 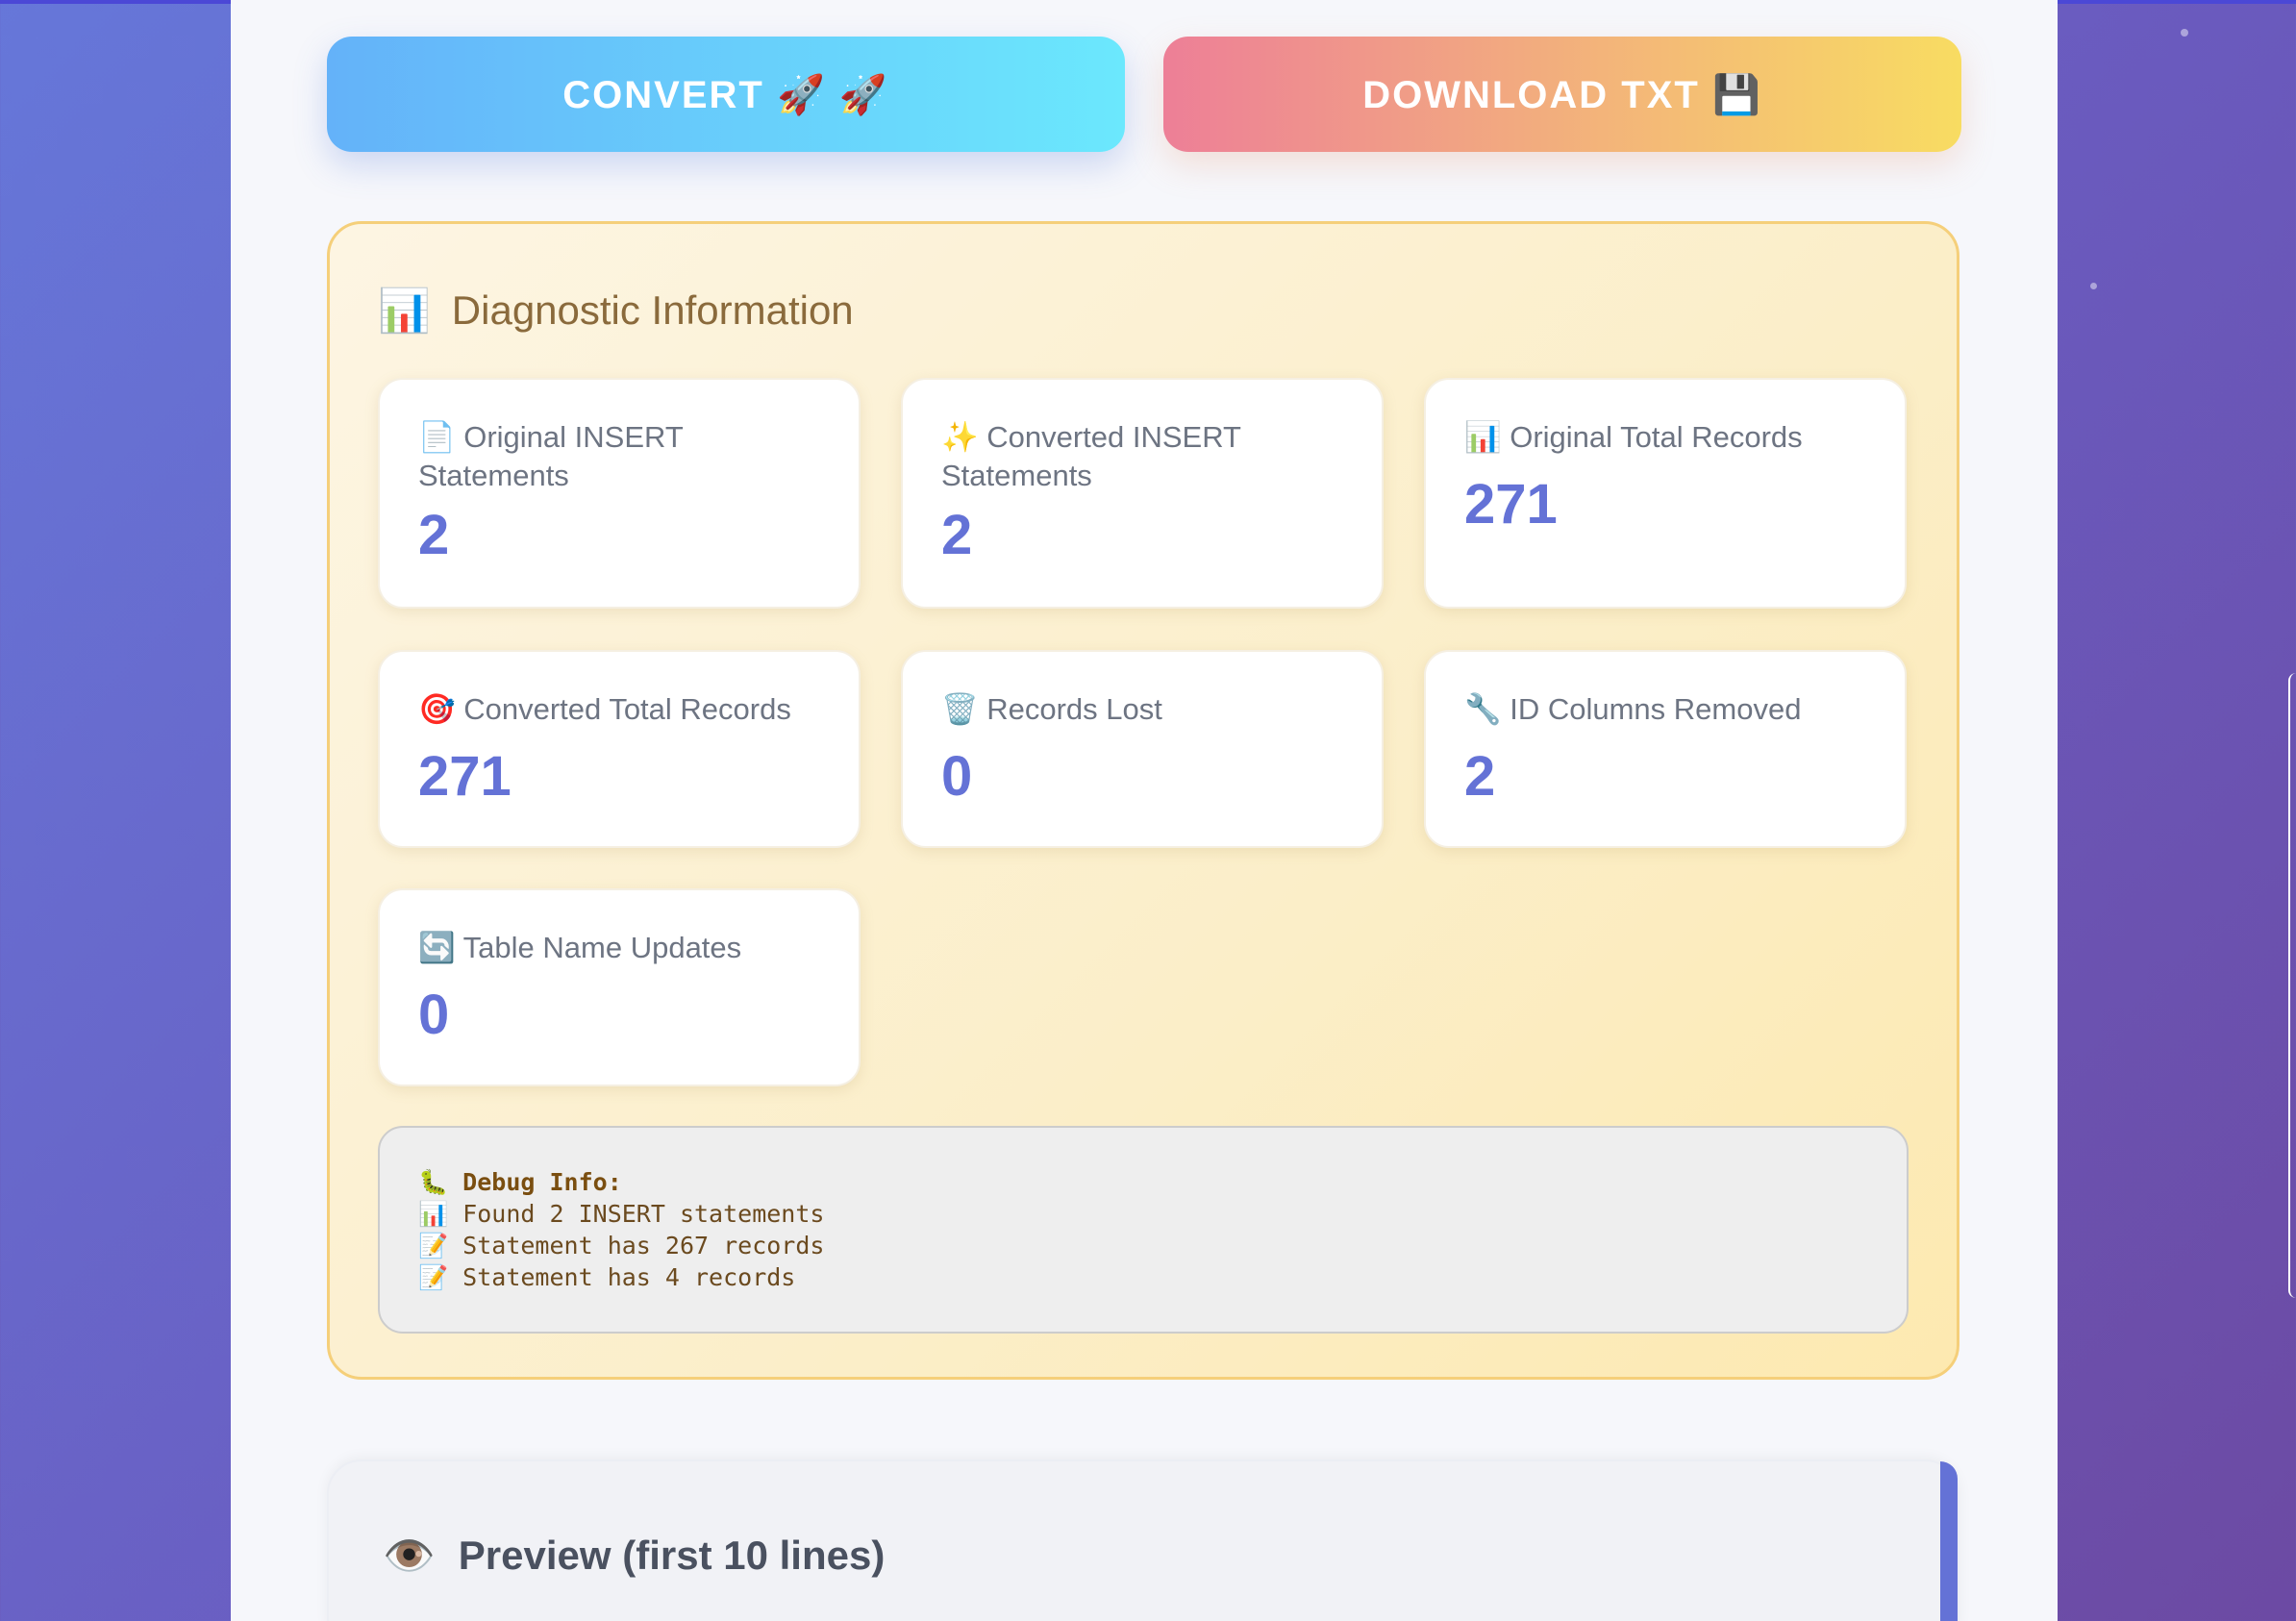 What do you see at coordinates (437, 437) in the screenshot?
I see `document-icon: 📄` at bounding box center [437, 437].